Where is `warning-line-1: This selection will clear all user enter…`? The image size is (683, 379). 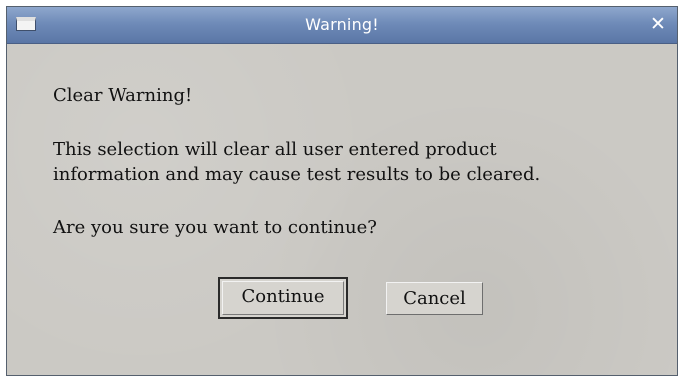 warning-line-1: This selection will clear all user enter… is located at coordinates (275, 149).